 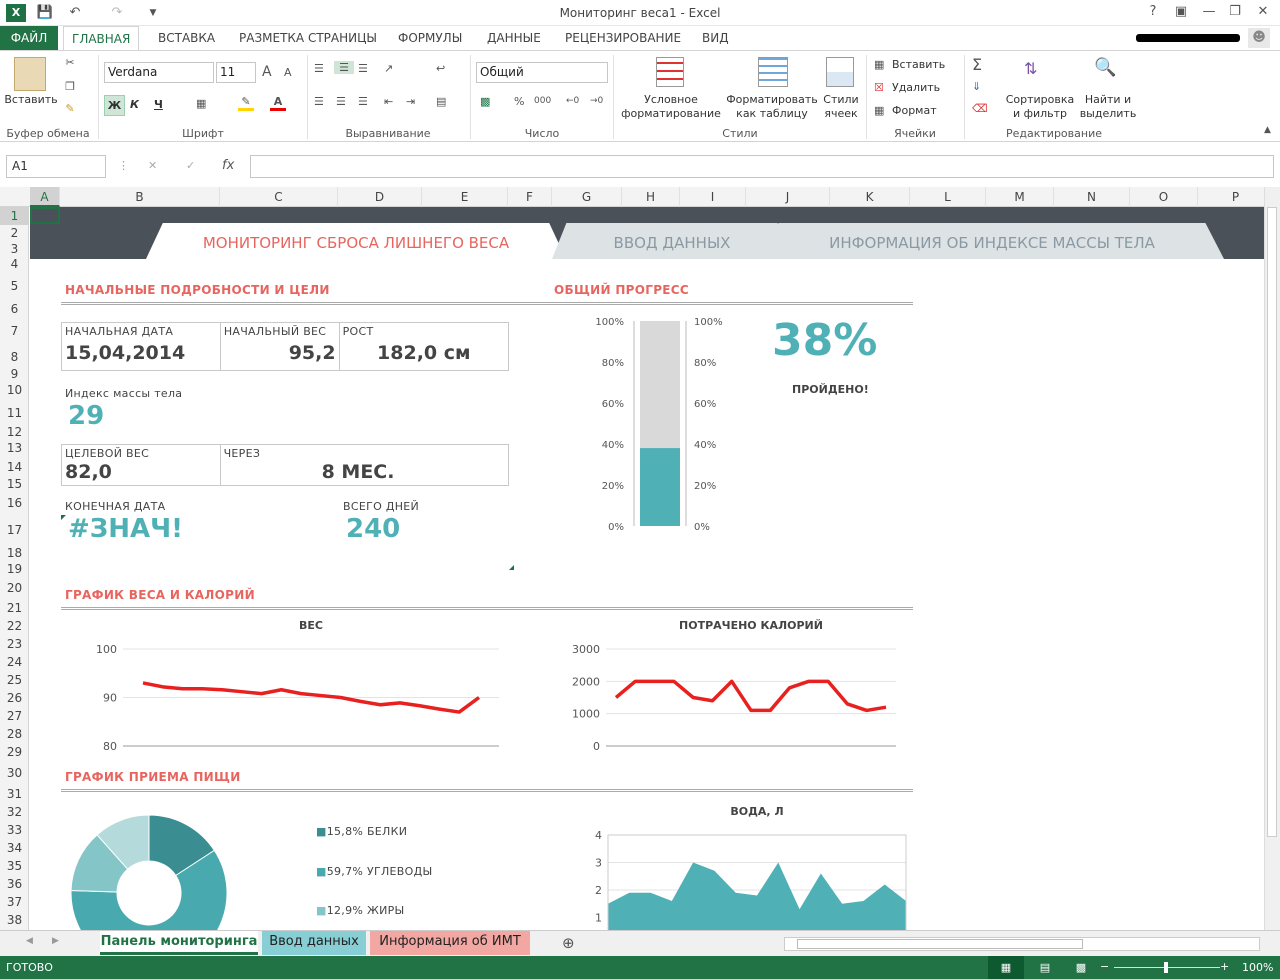 I want to click on dashboard-tab-monitoring: МОНИТОРИНГ СБРОСА ЛИШНЕГО ВЕСА, so click(x=356, y=241).